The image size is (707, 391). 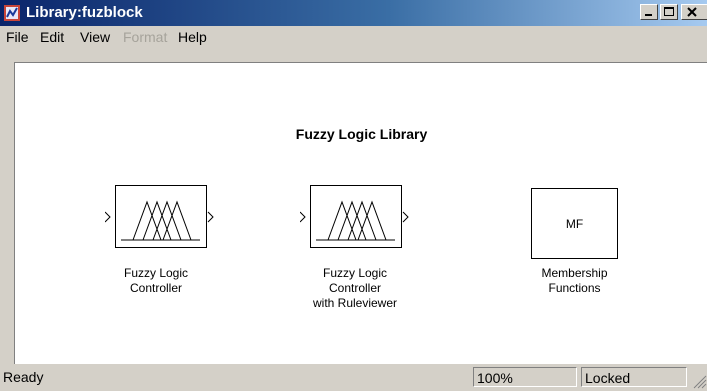 What do you see at coordinates (52, 37) in the screenshot?
I see `menu-edit: Edit` at bounding box center [52, 37].